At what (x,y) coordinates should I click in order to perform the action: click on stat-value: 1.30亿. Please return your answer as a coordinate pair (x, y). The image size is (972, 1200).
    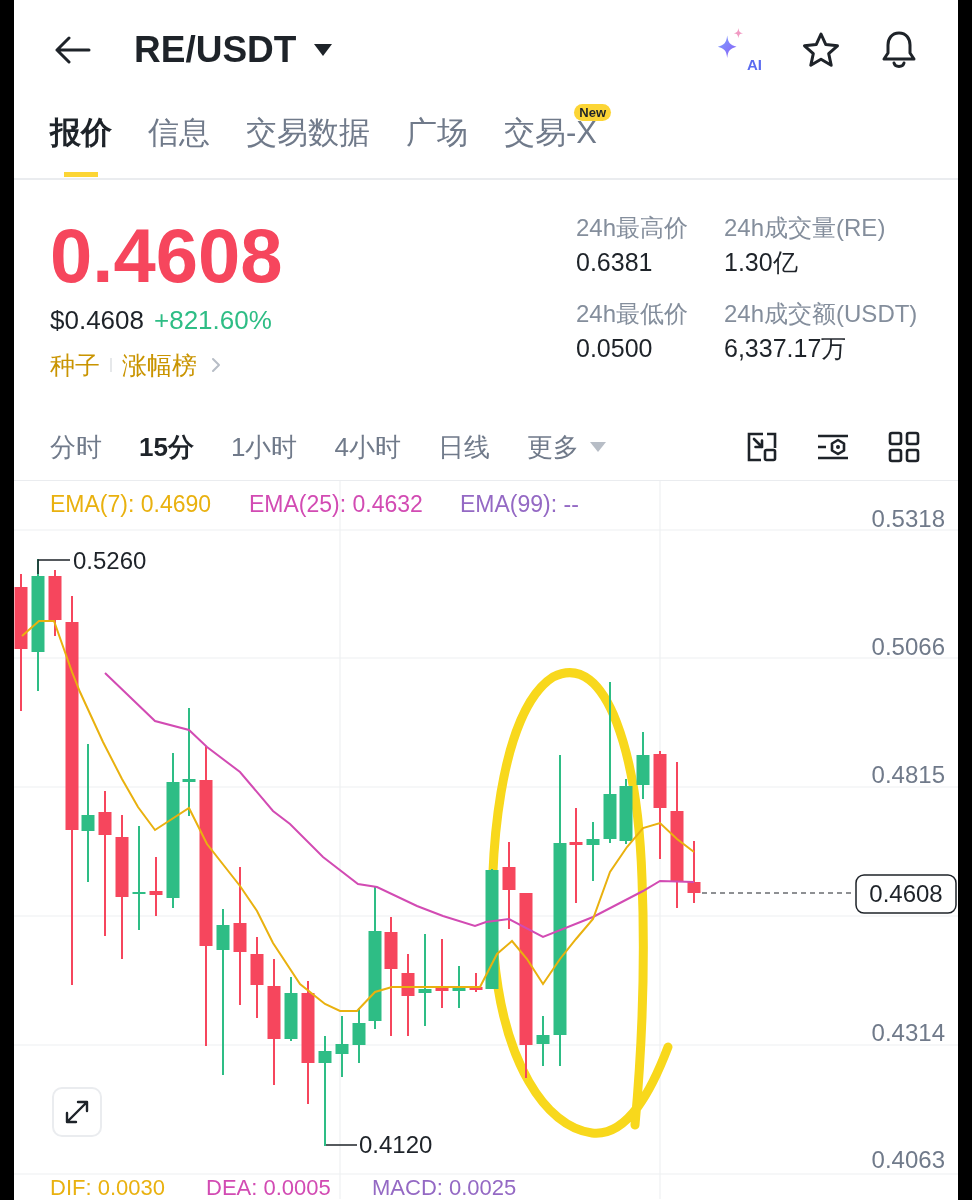
    Looking at the image, I should click on (761, 262).